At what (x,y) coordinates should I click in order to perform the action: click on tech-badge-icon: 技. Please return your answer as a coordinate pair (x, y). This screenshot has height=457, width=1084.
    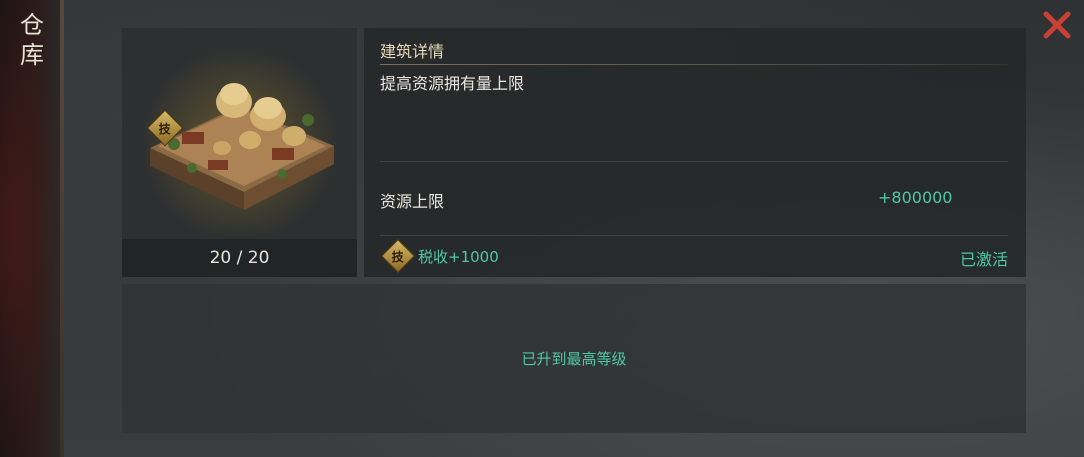
    Looking at the image, I should click on (398, 256).